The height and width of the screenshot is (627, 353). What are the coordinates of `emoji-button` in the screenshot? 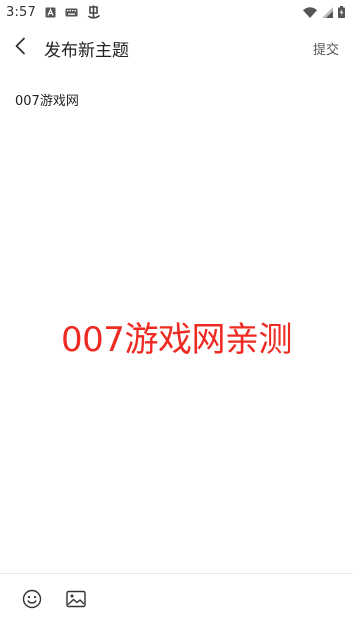 It's located at (32, 601).